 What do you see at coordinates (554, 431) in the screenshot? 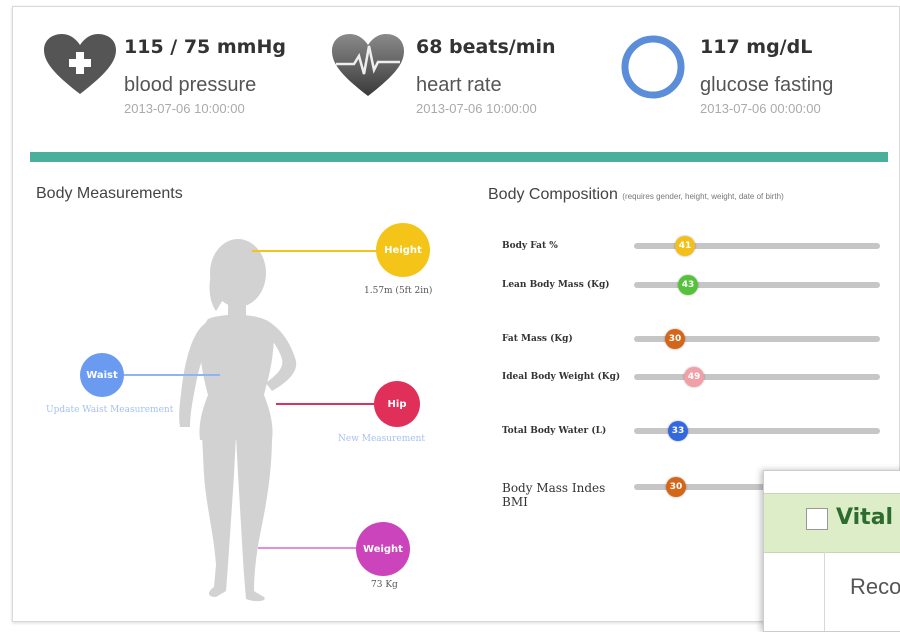
I see `total-body-water-label: Total Body Water (L)` at bounding box center [554, 431].